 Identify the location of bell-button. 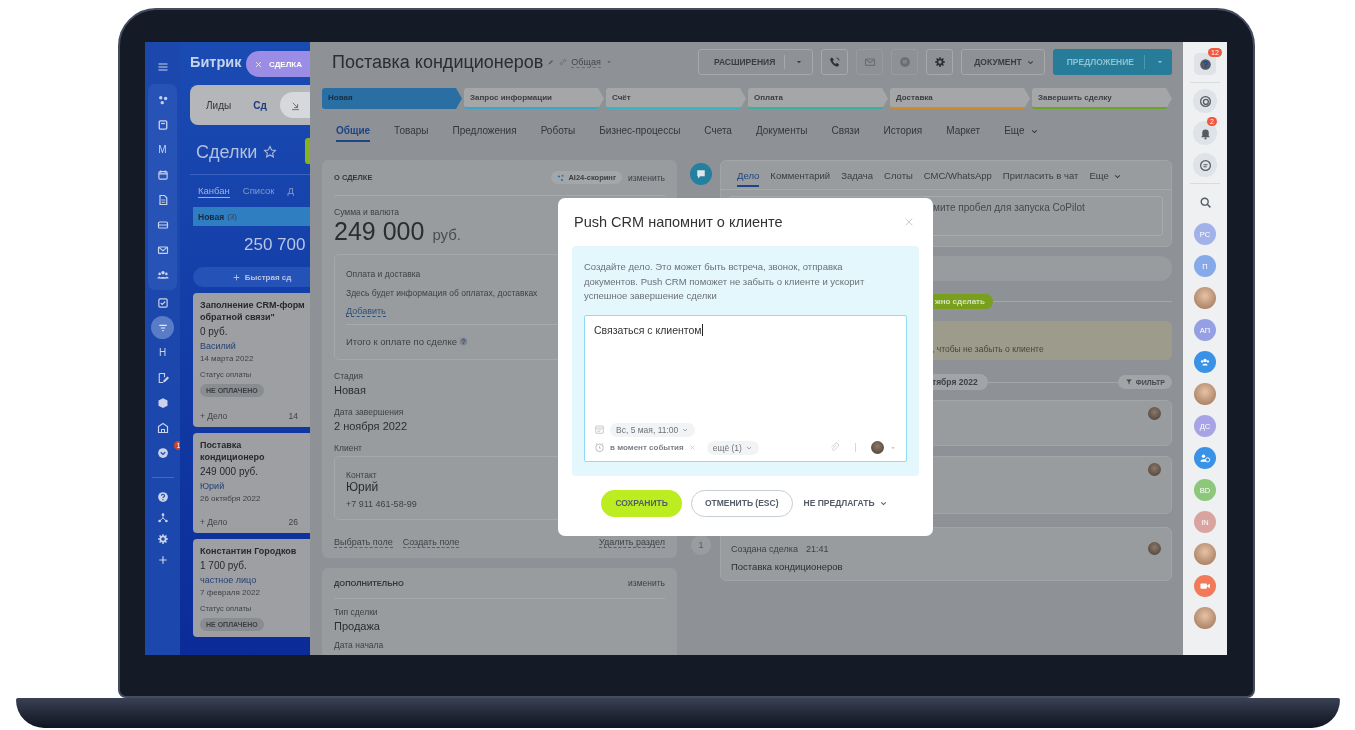
(1205, 133).